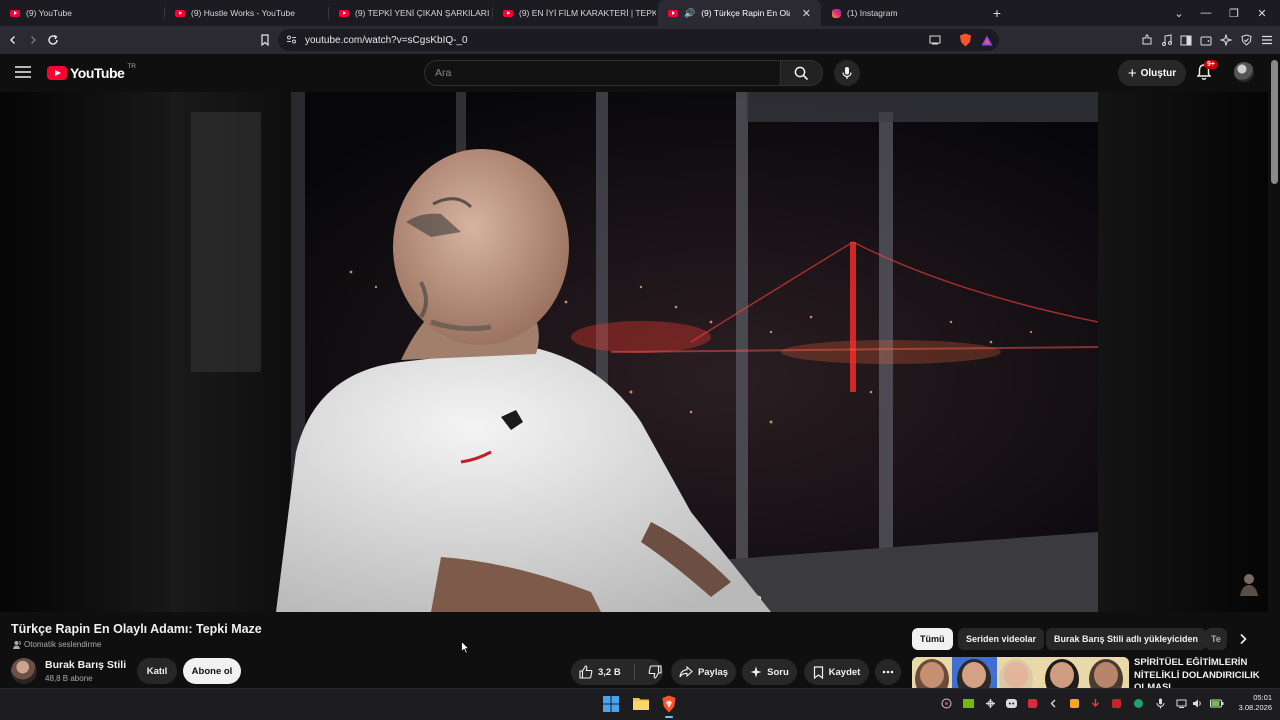  What do you see at coordinates (53, 40) in the screenshot?
I see `reload-icon` at bounding box center [53, 40].